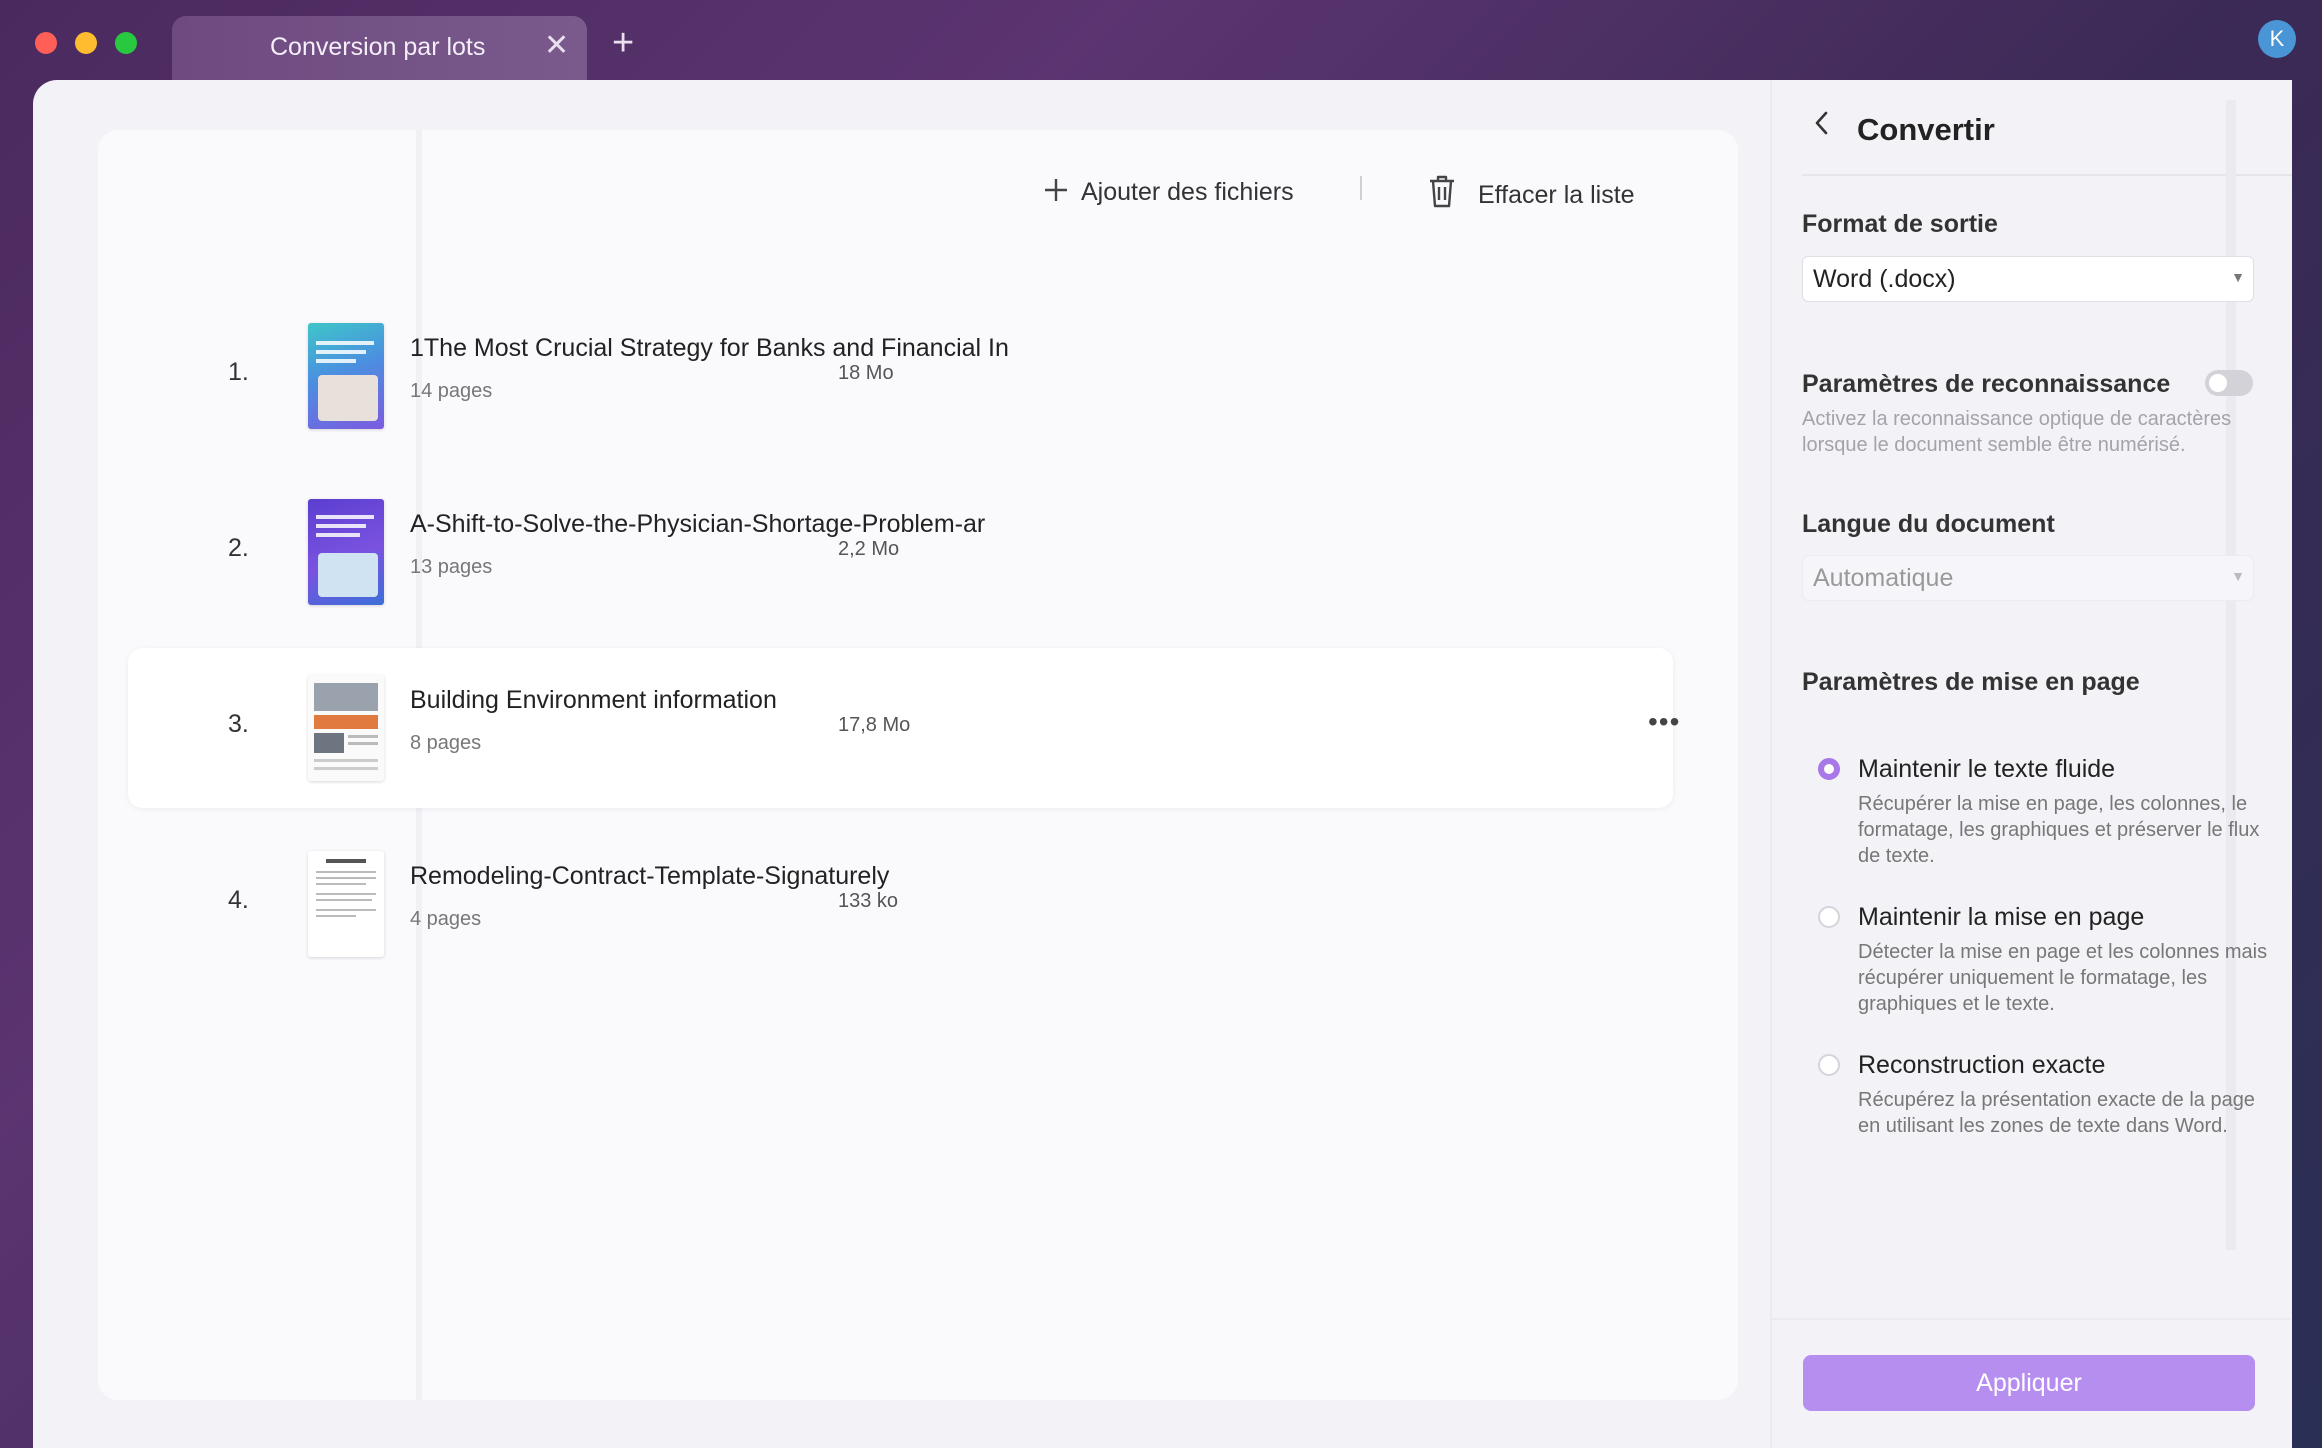  What do you see at coordinates (623, 43) in the screenshot?
I see `new-tab-icon: +` at bounding box center [623, 43].